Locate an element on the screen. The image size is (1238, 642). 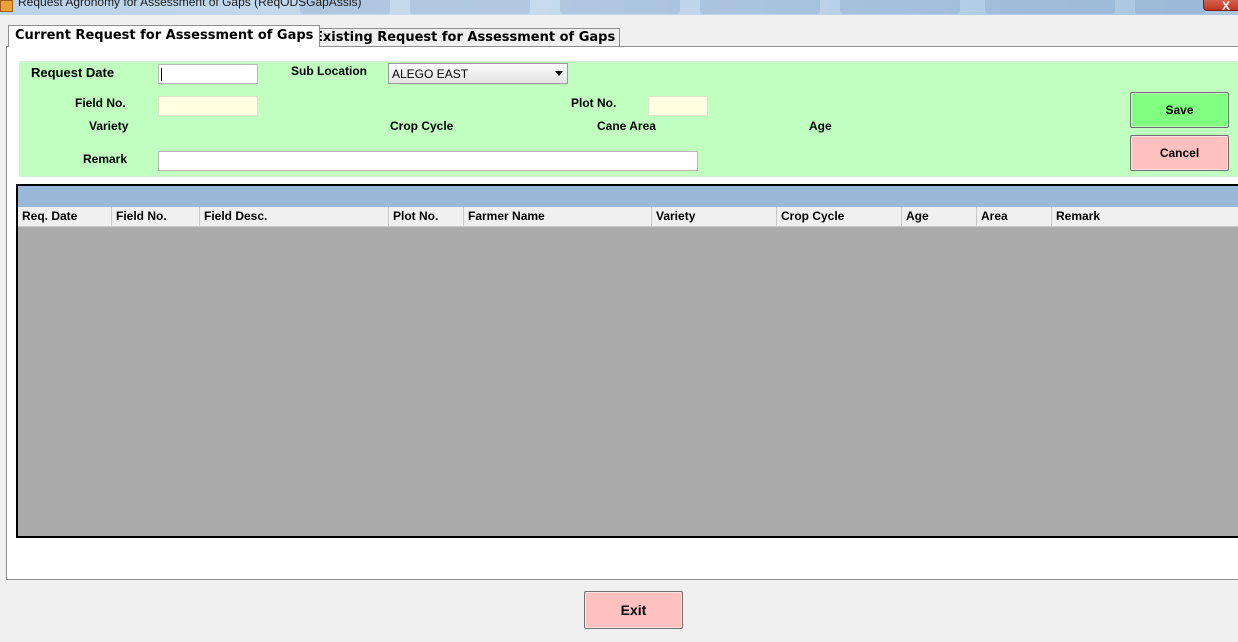
plot-no-label: Plot No. is located at coordinates (594, 103).